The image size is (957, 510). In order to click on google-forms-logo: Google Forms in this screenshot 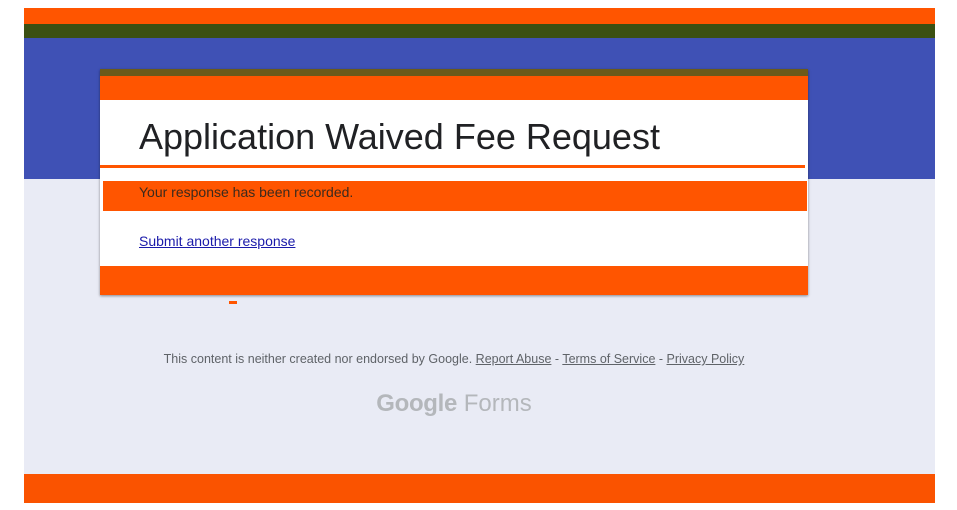, I will do `click(454, 404)`.